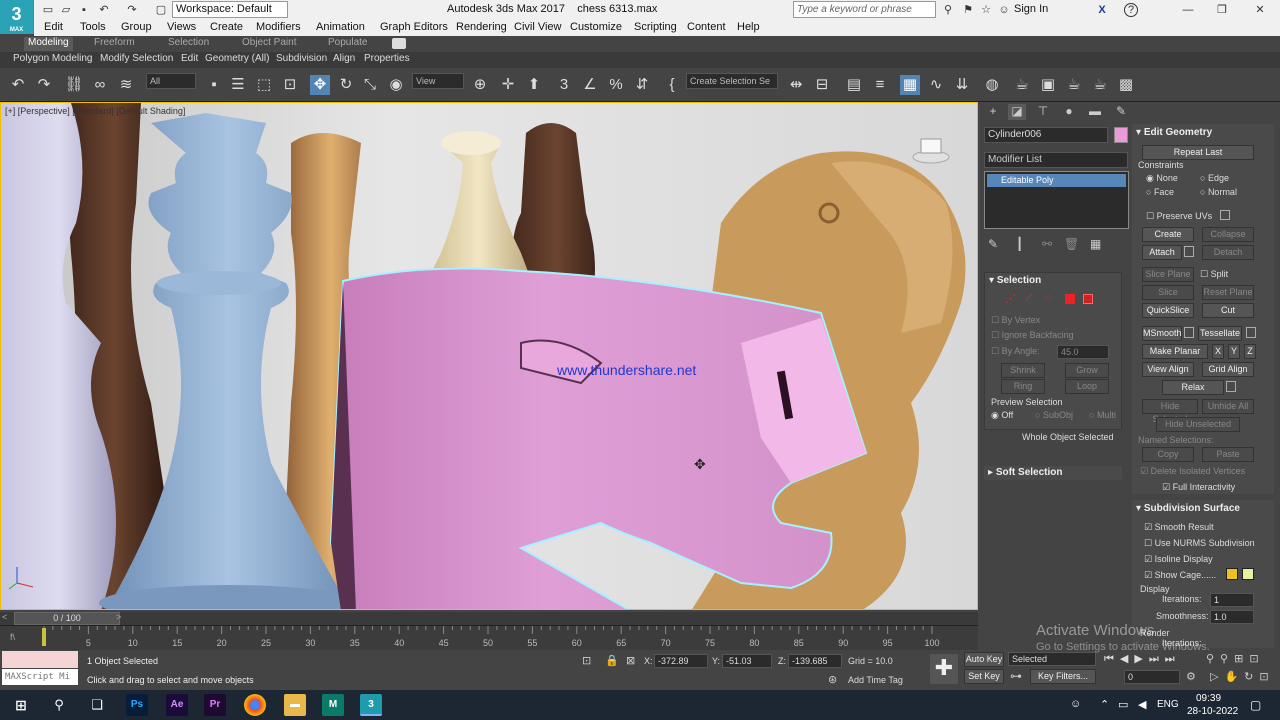  Describe the element at coordinates (1228, 406) in the screenshot. I see `unhide-all-button: Unhide All` at that location.